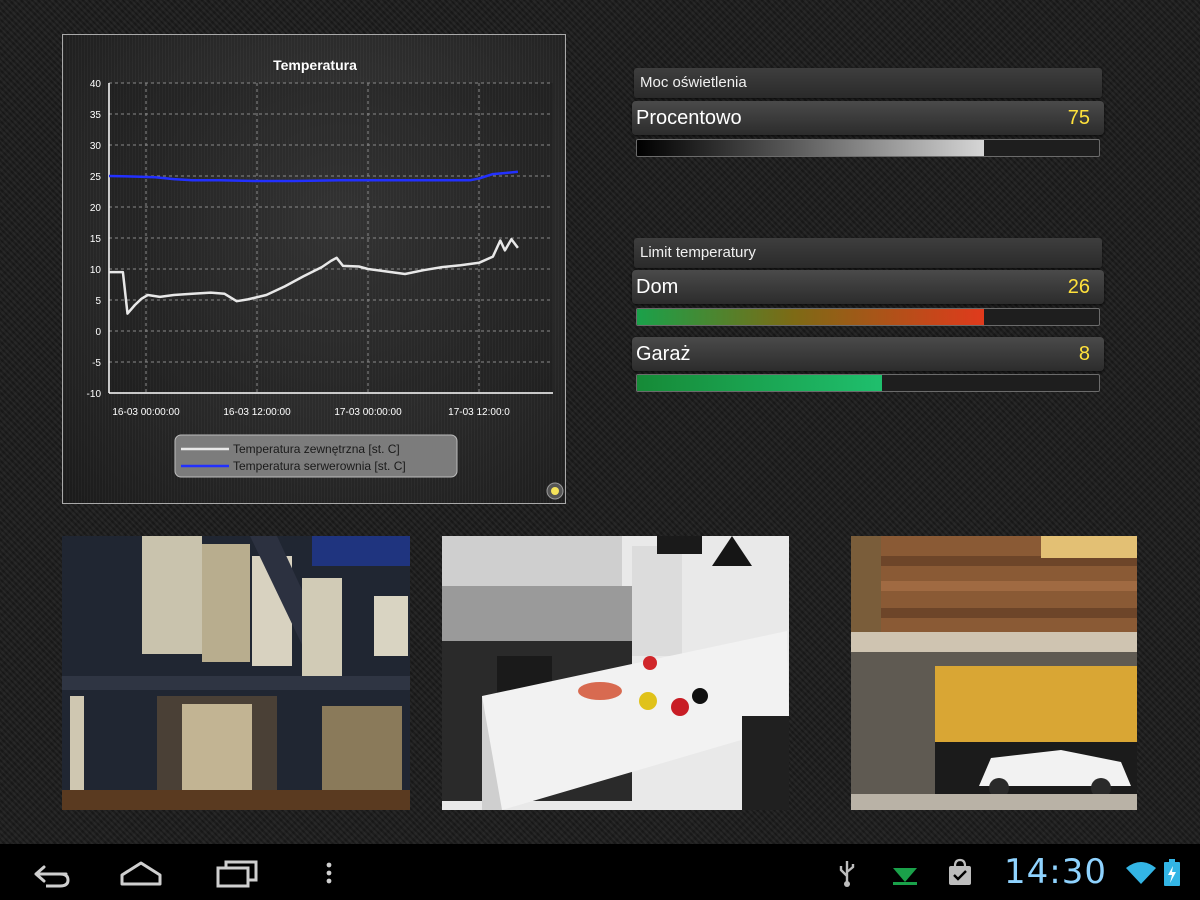 The image size is (1200, 900). What do you see at coordinates (960, 873) in the screenshot?
I see `shopping-bag-icon` at bounding box center [960, 873].